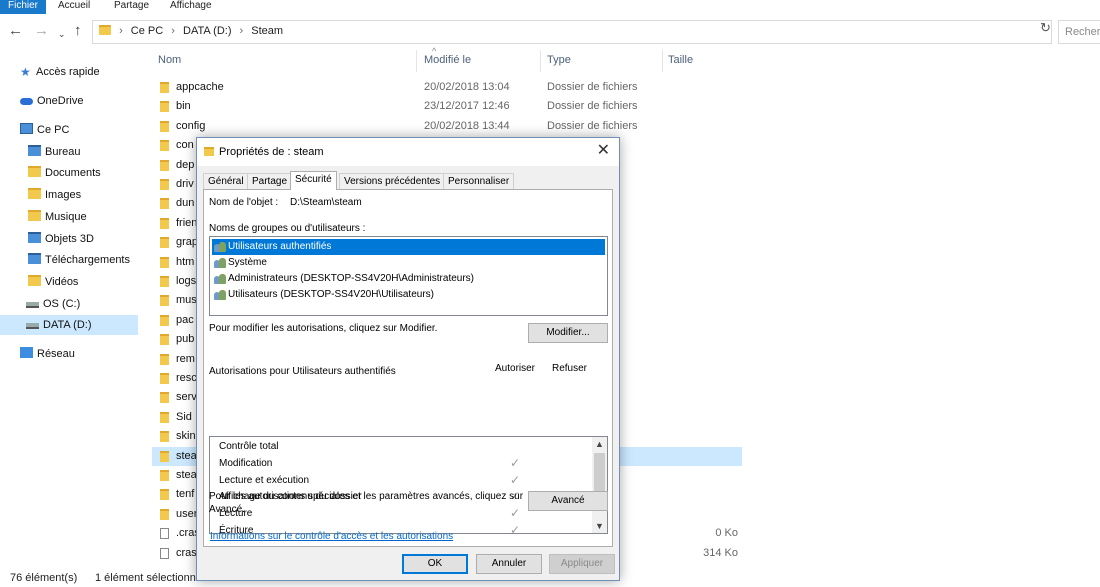 The image size is (1100, 587). I want to click on nav-data-d: DATA (D:), so click(69, 325).